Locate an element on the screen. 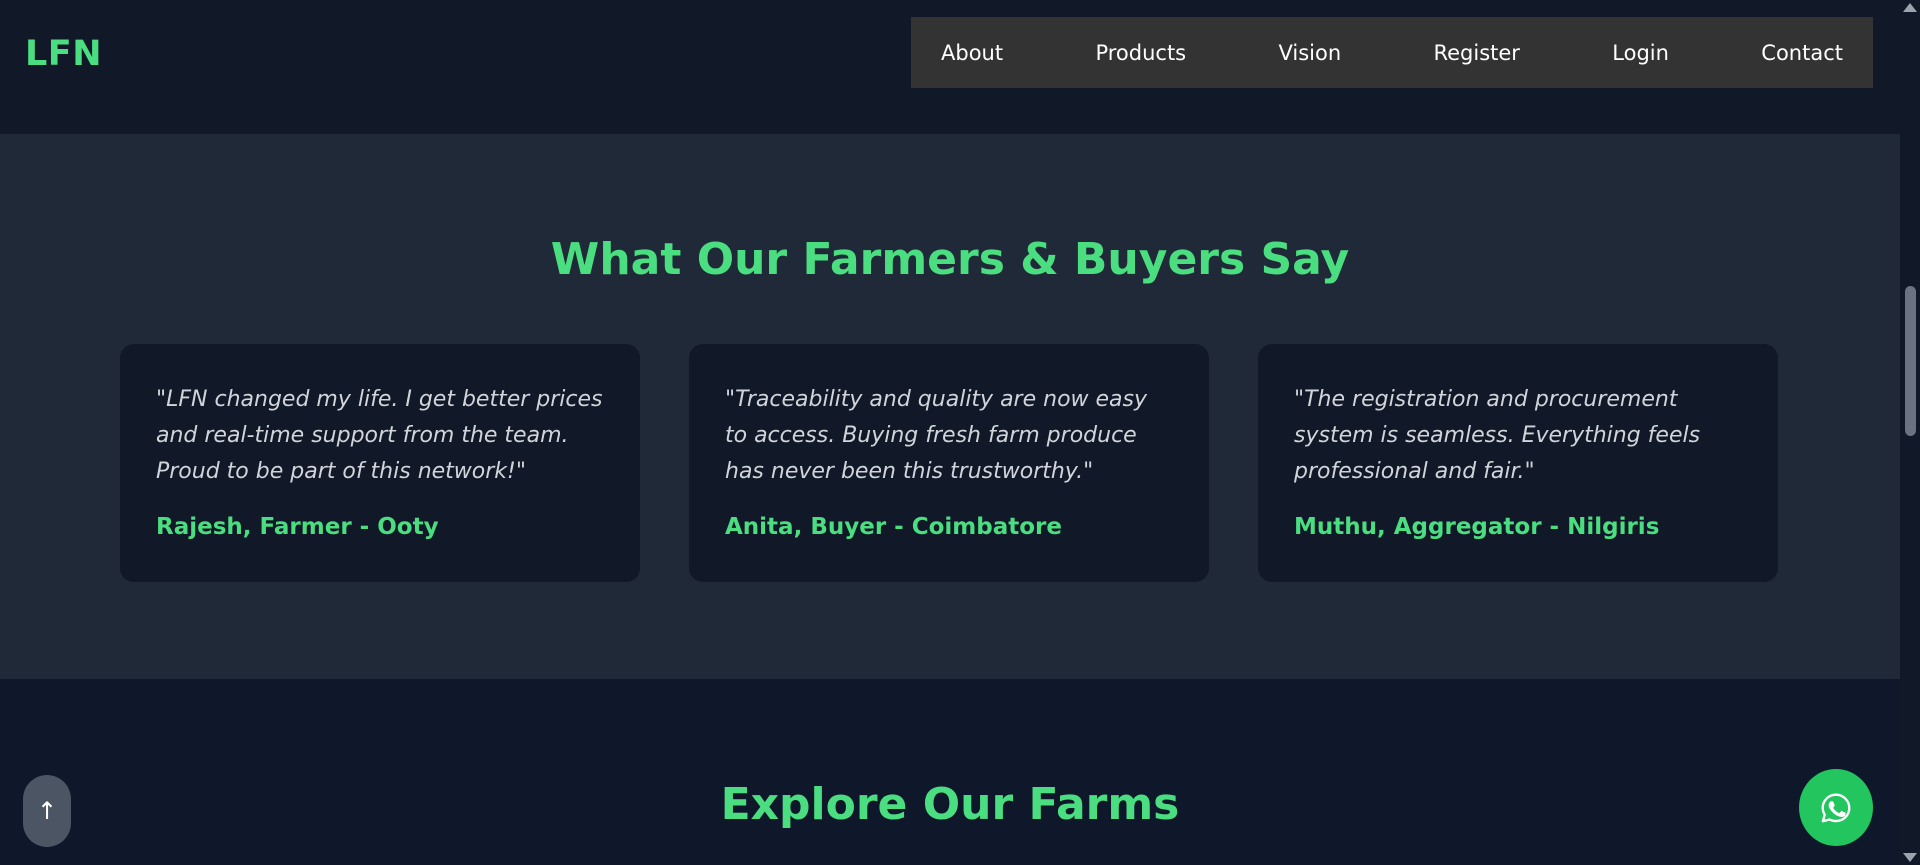  testimonials-title: What Our Farmers & Buyers Say is located at coordinates (950, 259).